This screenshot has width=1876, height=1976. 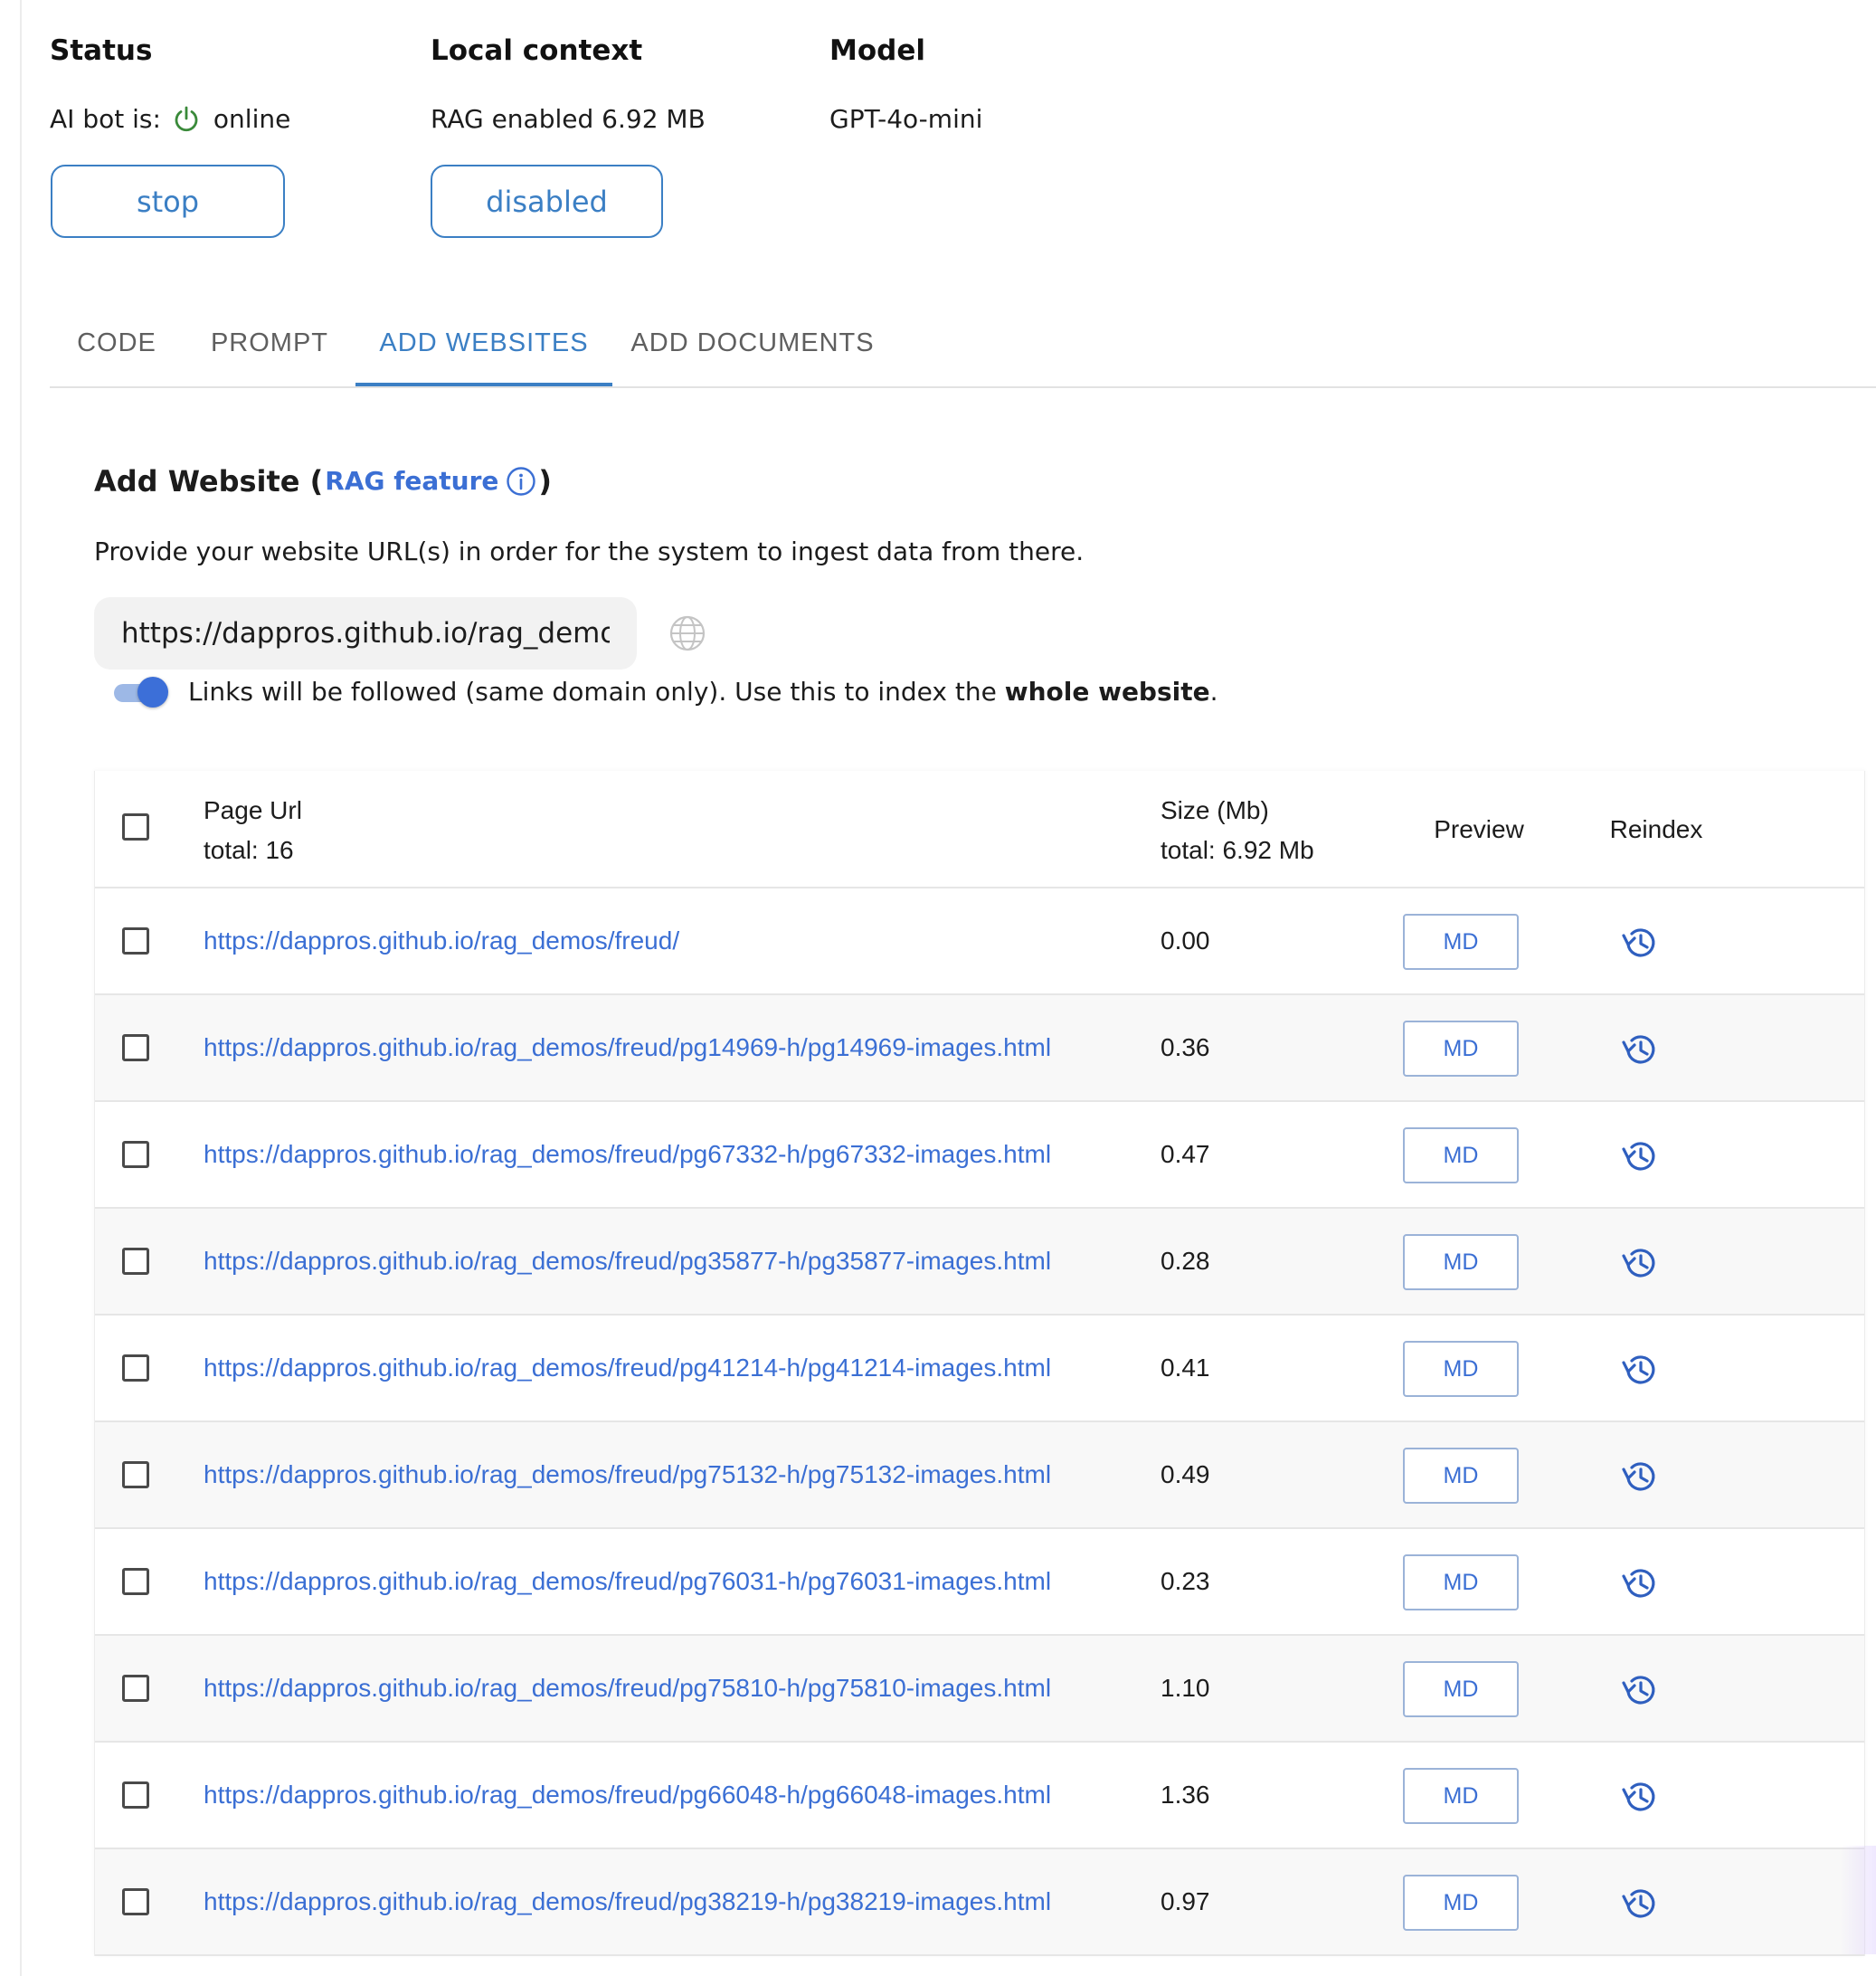 I want to click on tab-code: CODE, so click(x=117, y=349).